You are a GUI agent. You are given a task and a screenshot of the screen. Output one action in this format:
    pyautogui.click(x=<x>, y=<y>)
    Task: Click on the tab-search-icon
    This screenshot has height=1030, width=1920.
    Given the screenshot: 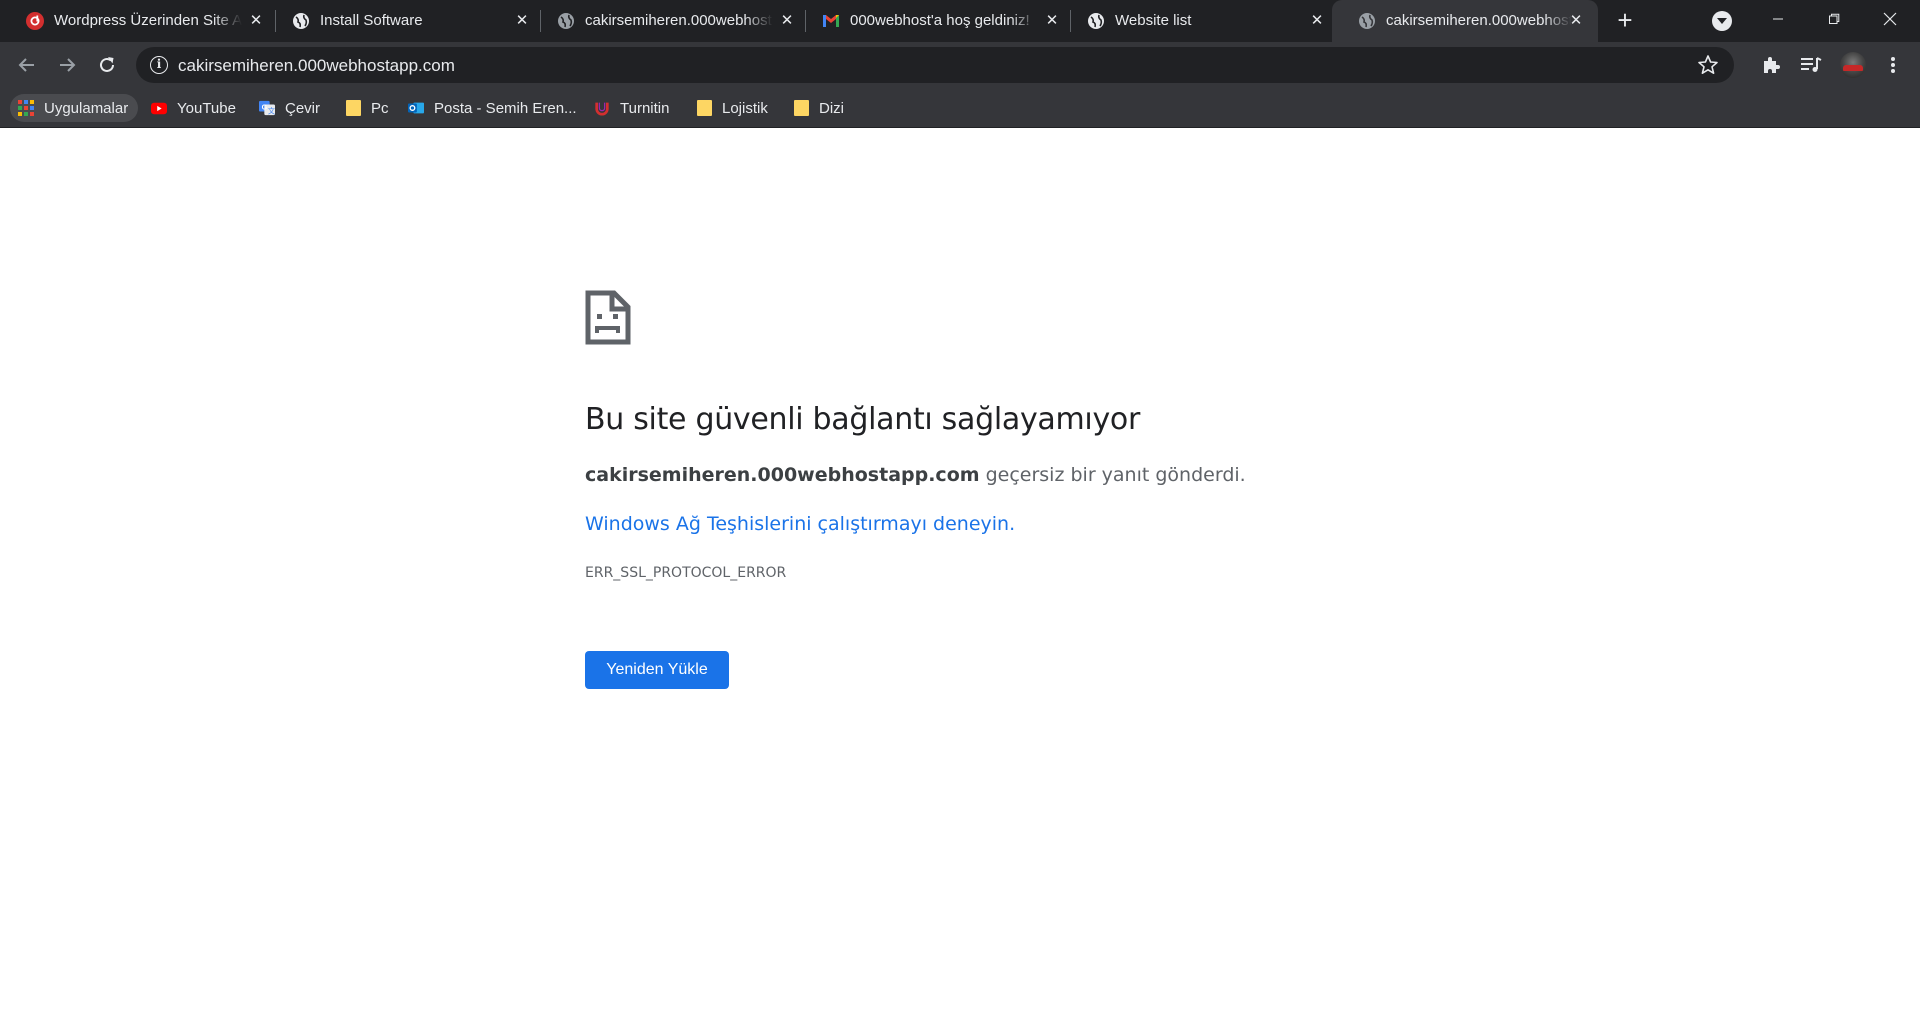 What is the action you would take?
    pyautogui.click(x=1722, y=21)
    